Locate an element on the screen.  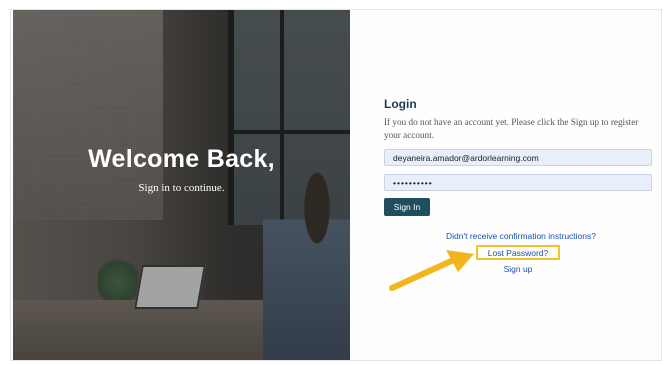
sign-in-button: Sign In is located at coordinates (407, 207).